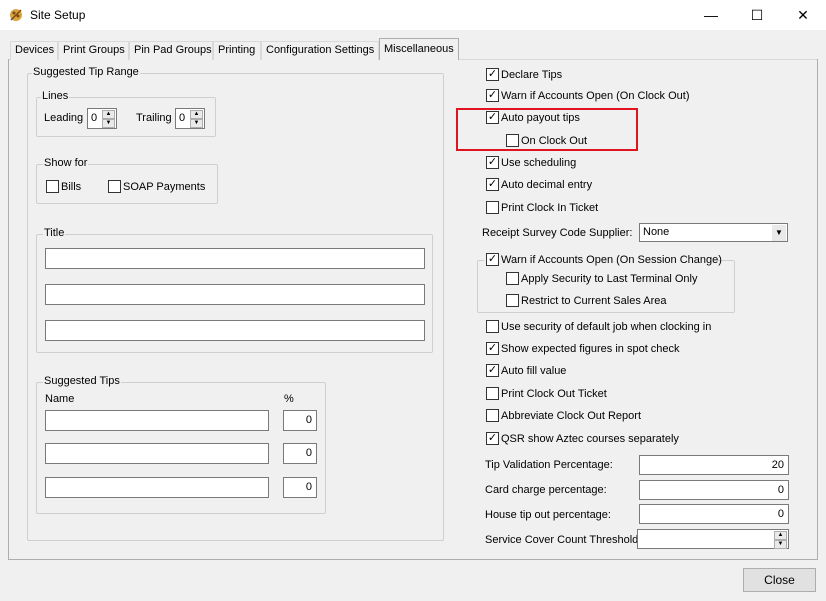  I want to click on trailing-value: 0, so click(182, 118).